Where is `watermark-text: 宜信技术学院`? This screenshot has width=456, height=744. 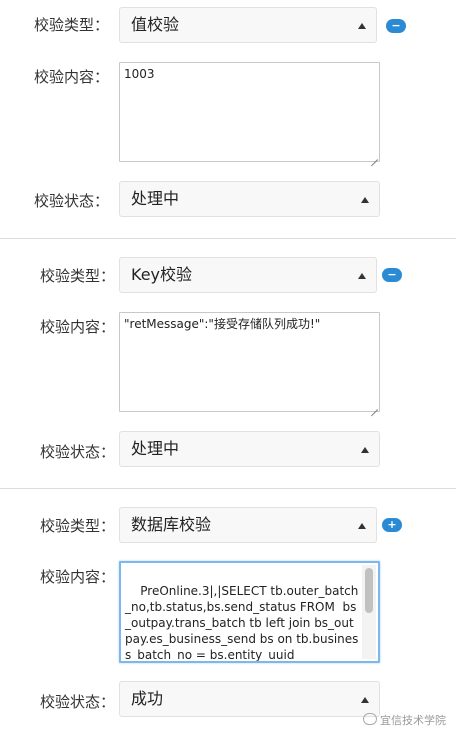 watermark-text: 宜信技术学院 is located at coordinates (413, 720).